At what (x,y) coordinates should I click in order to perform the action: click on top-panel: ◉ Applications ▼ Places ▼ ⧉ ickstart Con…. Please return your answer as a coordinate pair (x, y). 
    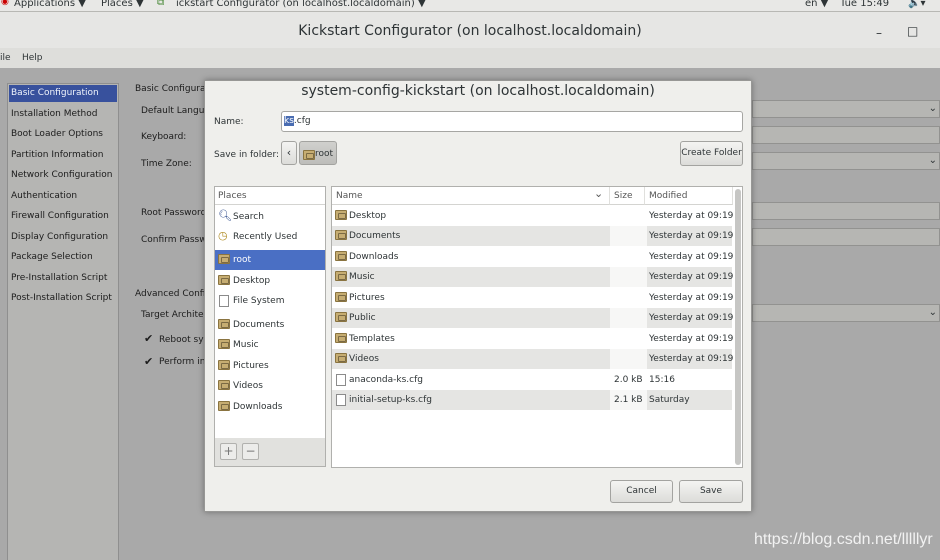
    Looking at the image, I should click on (470, 6).